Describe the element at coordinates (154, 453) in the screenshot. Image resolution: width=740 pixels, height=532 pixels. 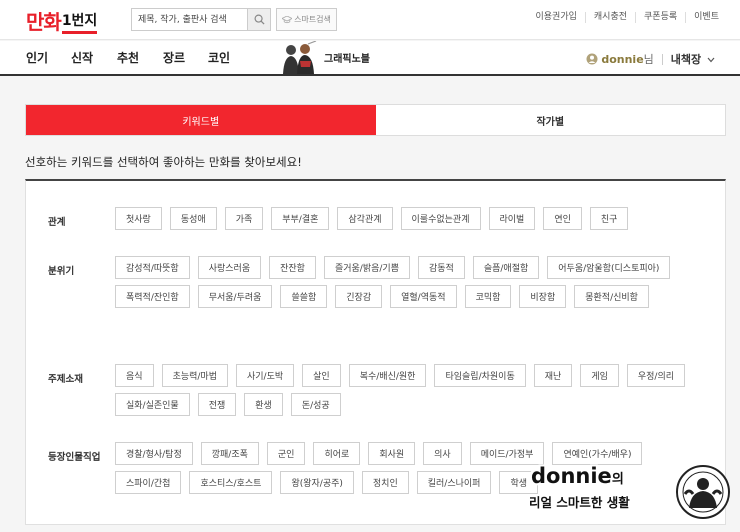
I see `keyword-tag: 경찰/형사/탐정` at that location.